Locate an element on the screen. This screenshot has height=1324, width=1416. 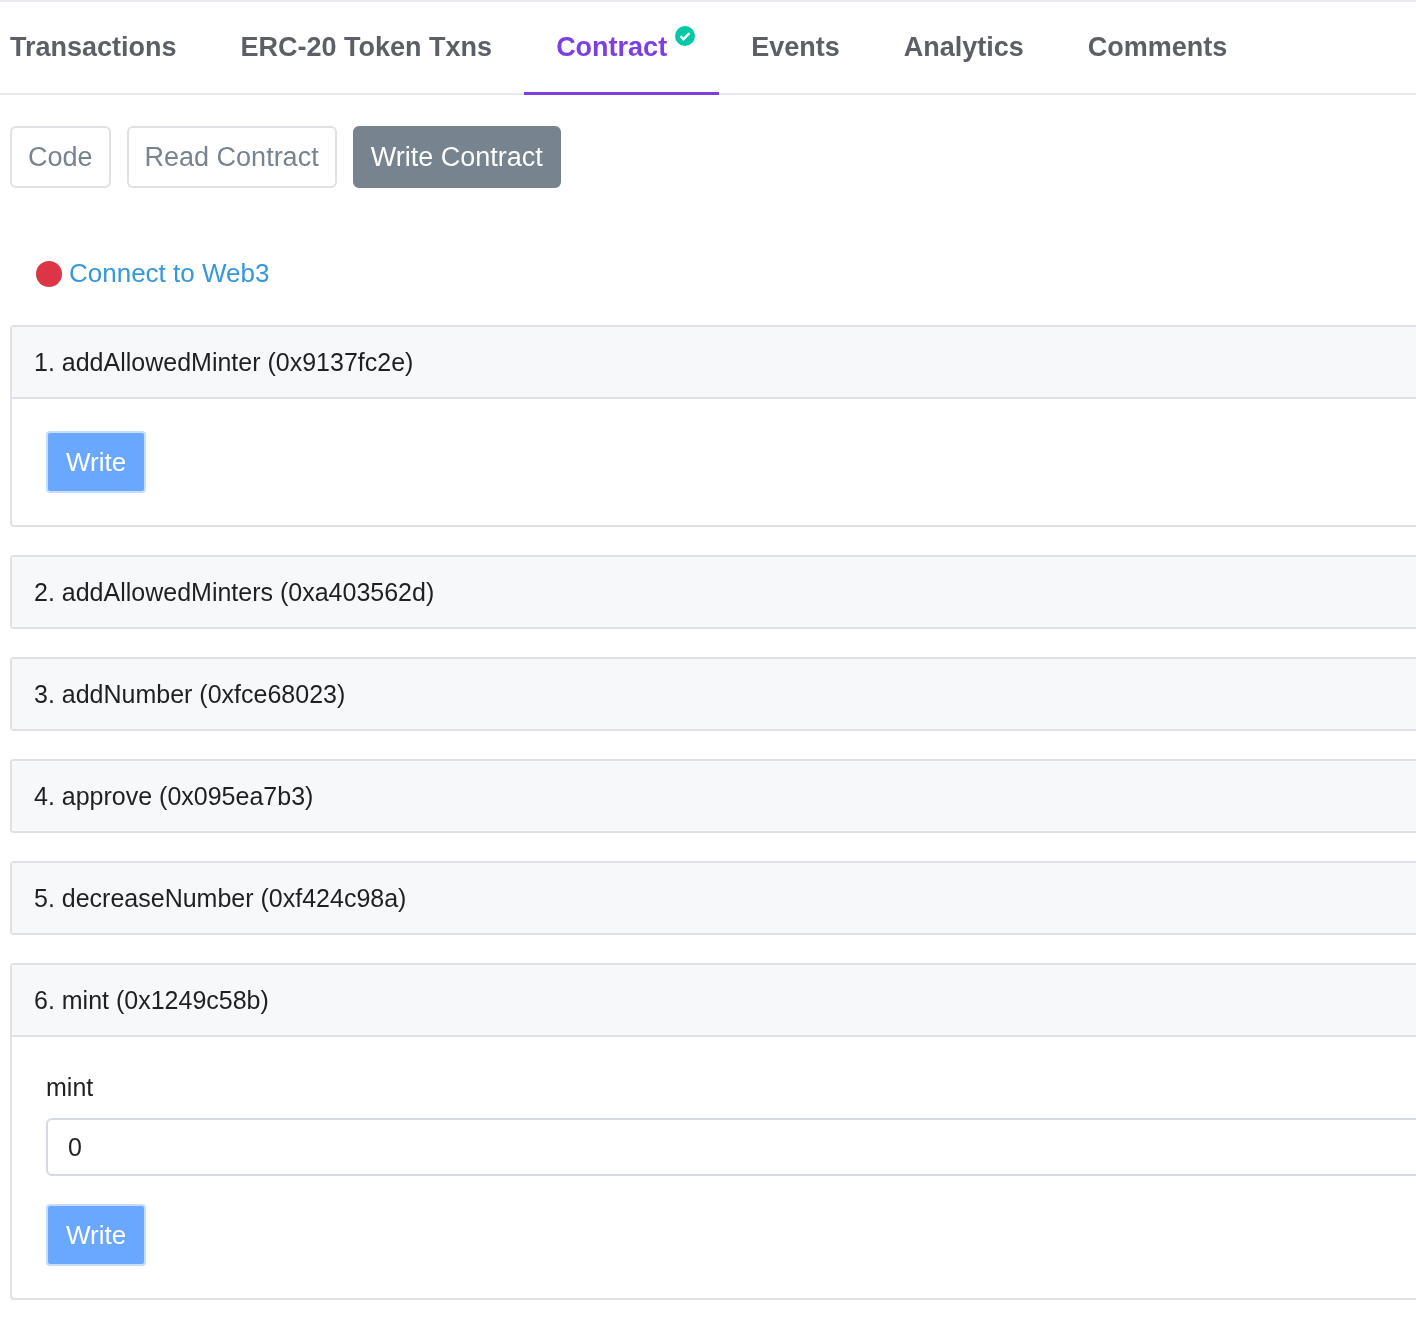
function-header: 3. addNumber (0xfce68023) is located at coordinates (714, 694).